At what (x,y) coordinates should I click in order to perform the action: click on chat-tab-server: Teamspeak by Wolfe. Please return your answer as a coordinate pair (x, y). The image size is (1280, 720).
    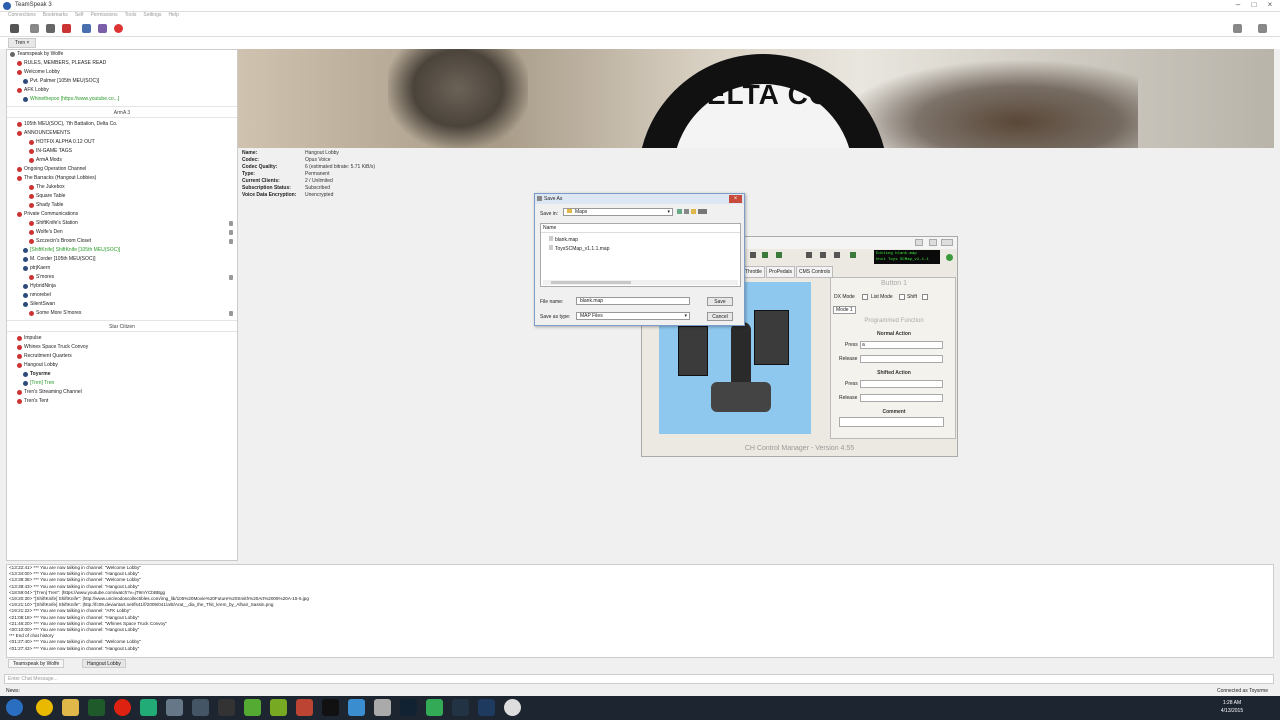
    Looking at the image, I should click on (36, 663).